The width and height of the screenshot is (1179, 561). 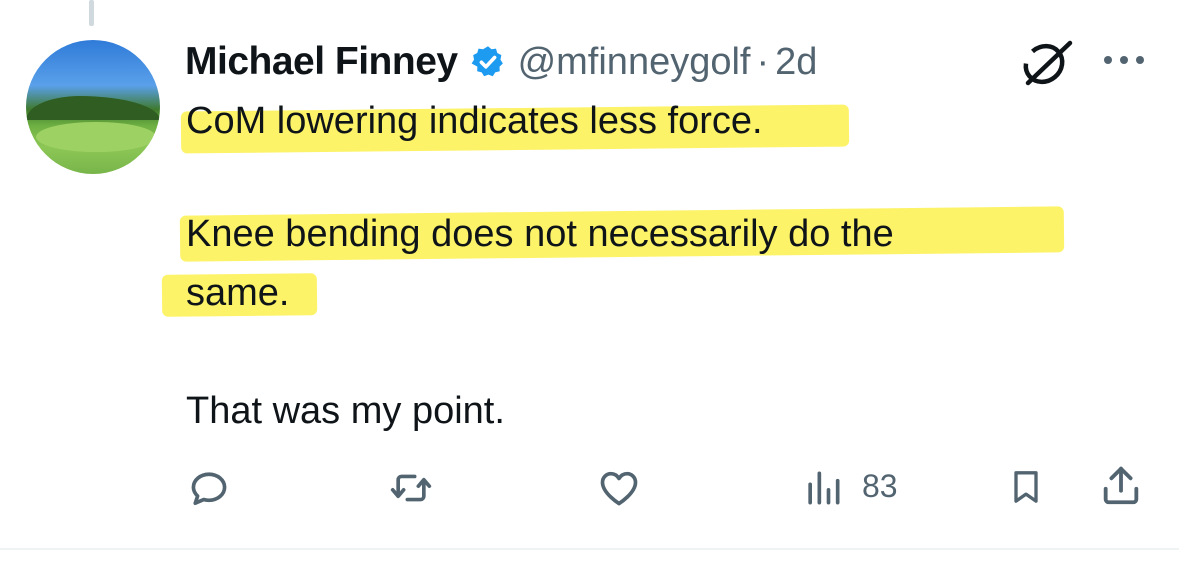 What do you see at coordinates (209, 488) in the screenshot?
I see `reply-icon` at bounding box center [209, 488].